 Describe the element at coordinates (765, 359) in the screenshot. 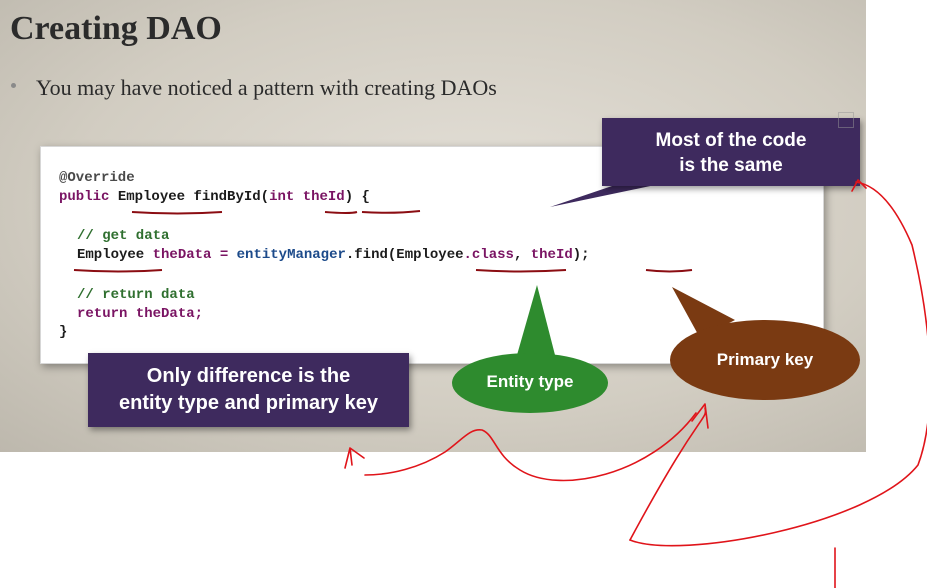

I see `primary-key-label: Primary key` at that location.